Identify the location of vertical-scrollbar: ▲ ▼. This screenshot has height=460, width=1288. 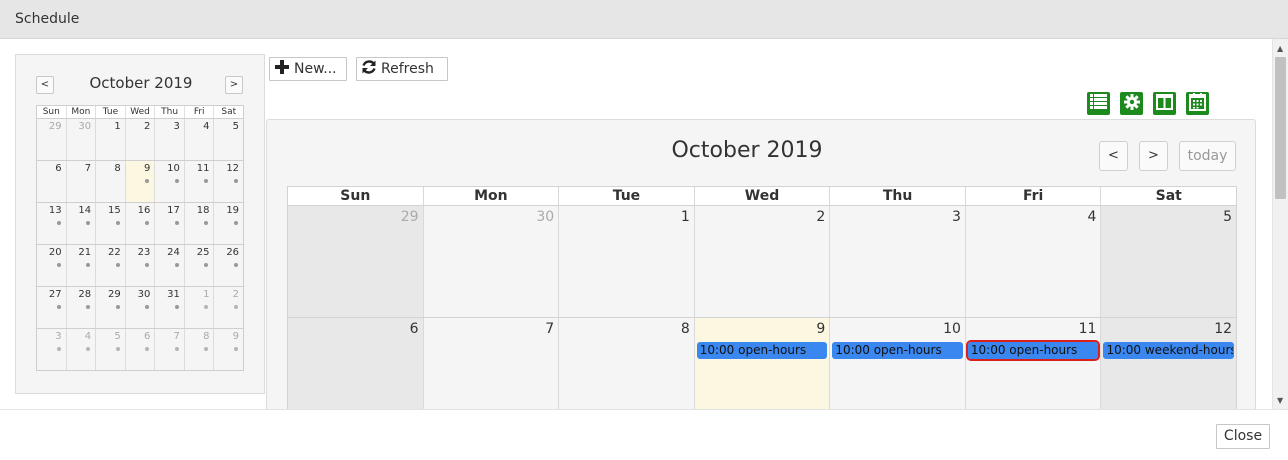
(1280, 224).